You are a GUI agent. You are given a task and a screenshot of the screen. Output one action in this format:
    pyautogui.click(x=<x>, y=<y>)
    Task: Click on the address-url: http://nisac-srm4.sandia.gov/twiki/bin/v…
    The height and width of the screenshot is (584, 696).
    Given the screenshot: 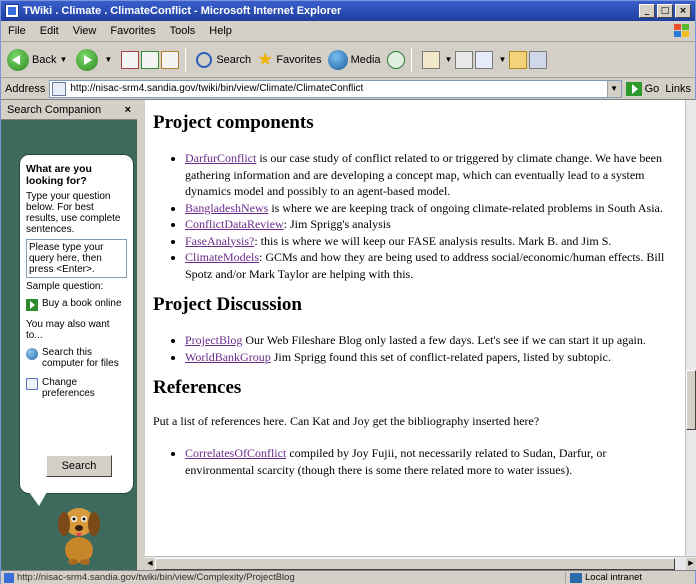 What is the action you would take?
    pyautogui.click(x=338, y=88)
    